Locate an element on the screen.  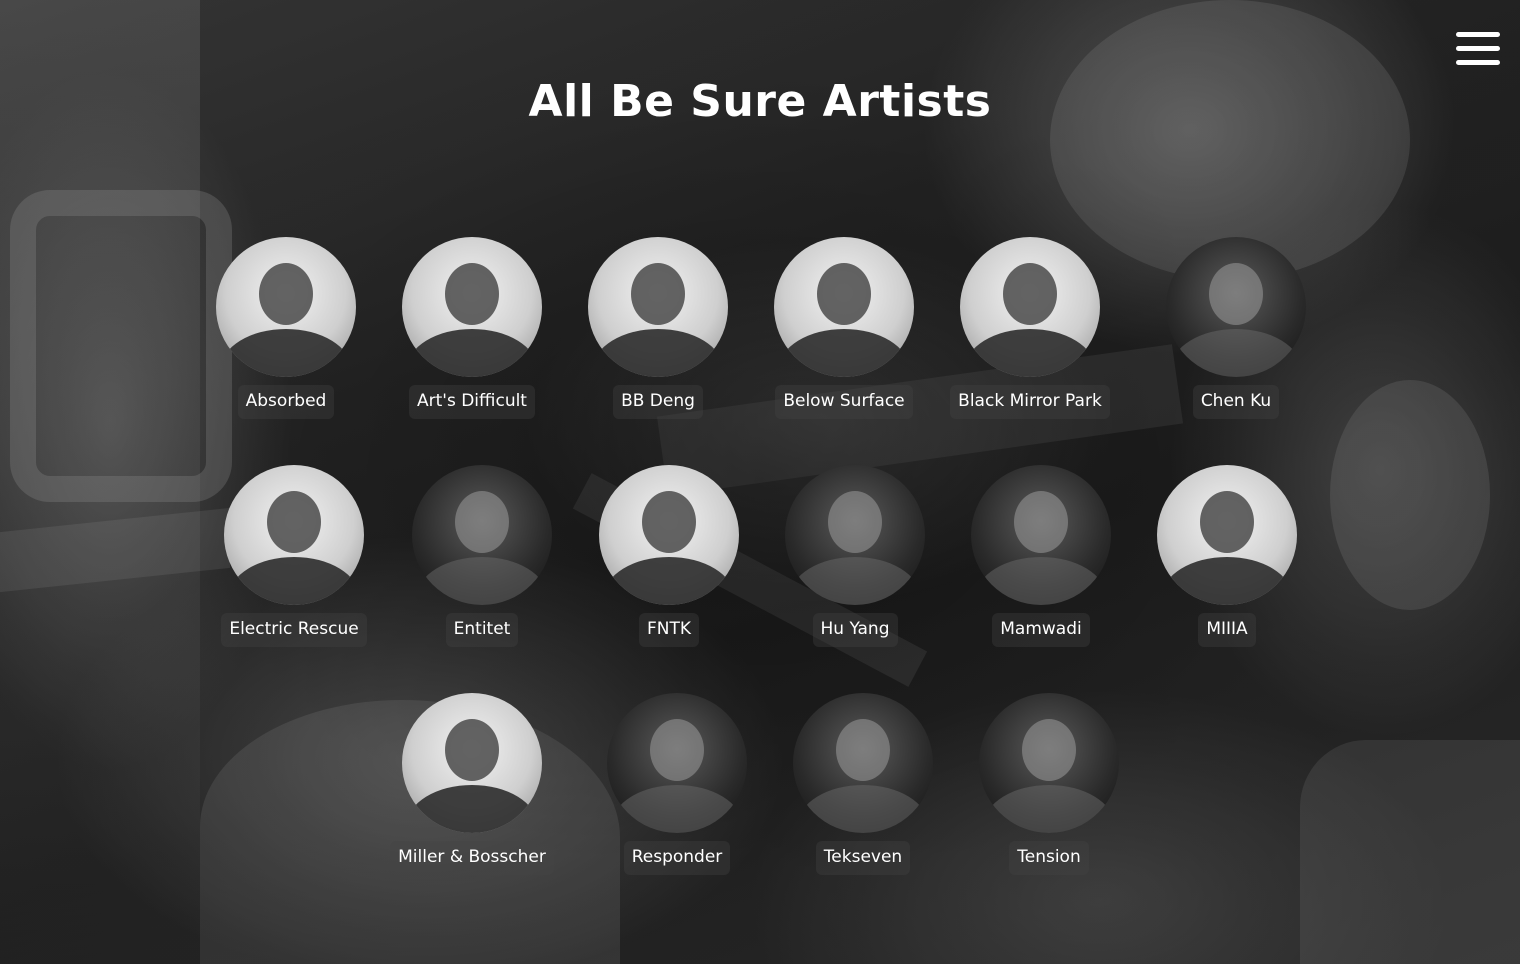
artist-name: Entitet is located at coordinates (482, 630).